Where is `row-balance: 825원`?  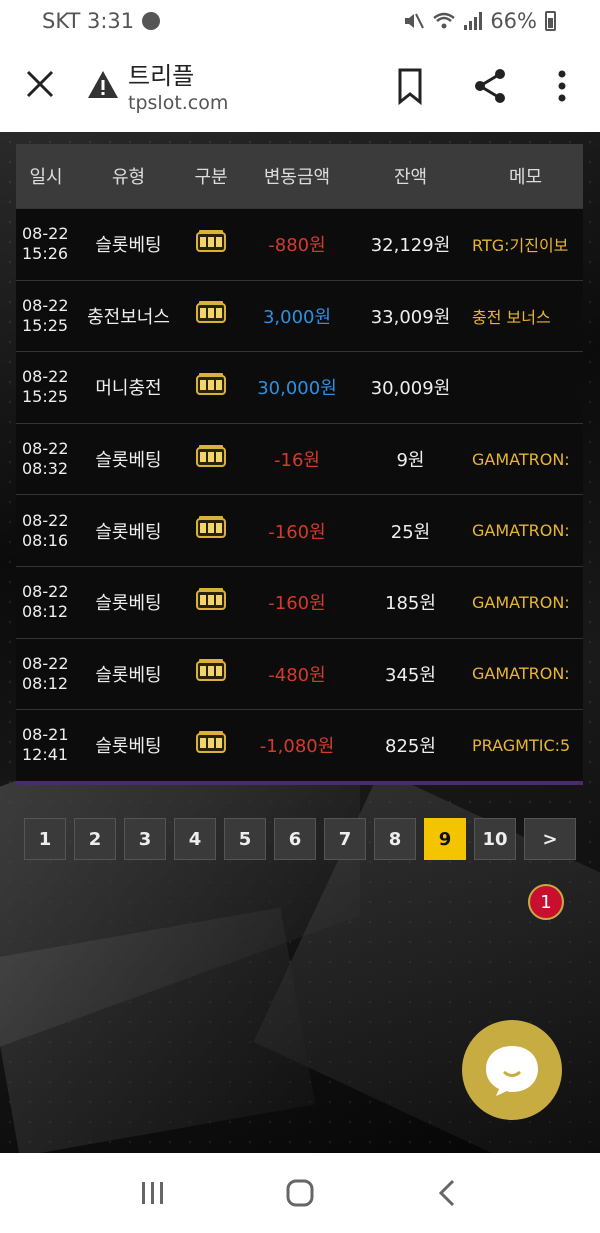
row-balance: 825원 is located at coordinates (410, 747).